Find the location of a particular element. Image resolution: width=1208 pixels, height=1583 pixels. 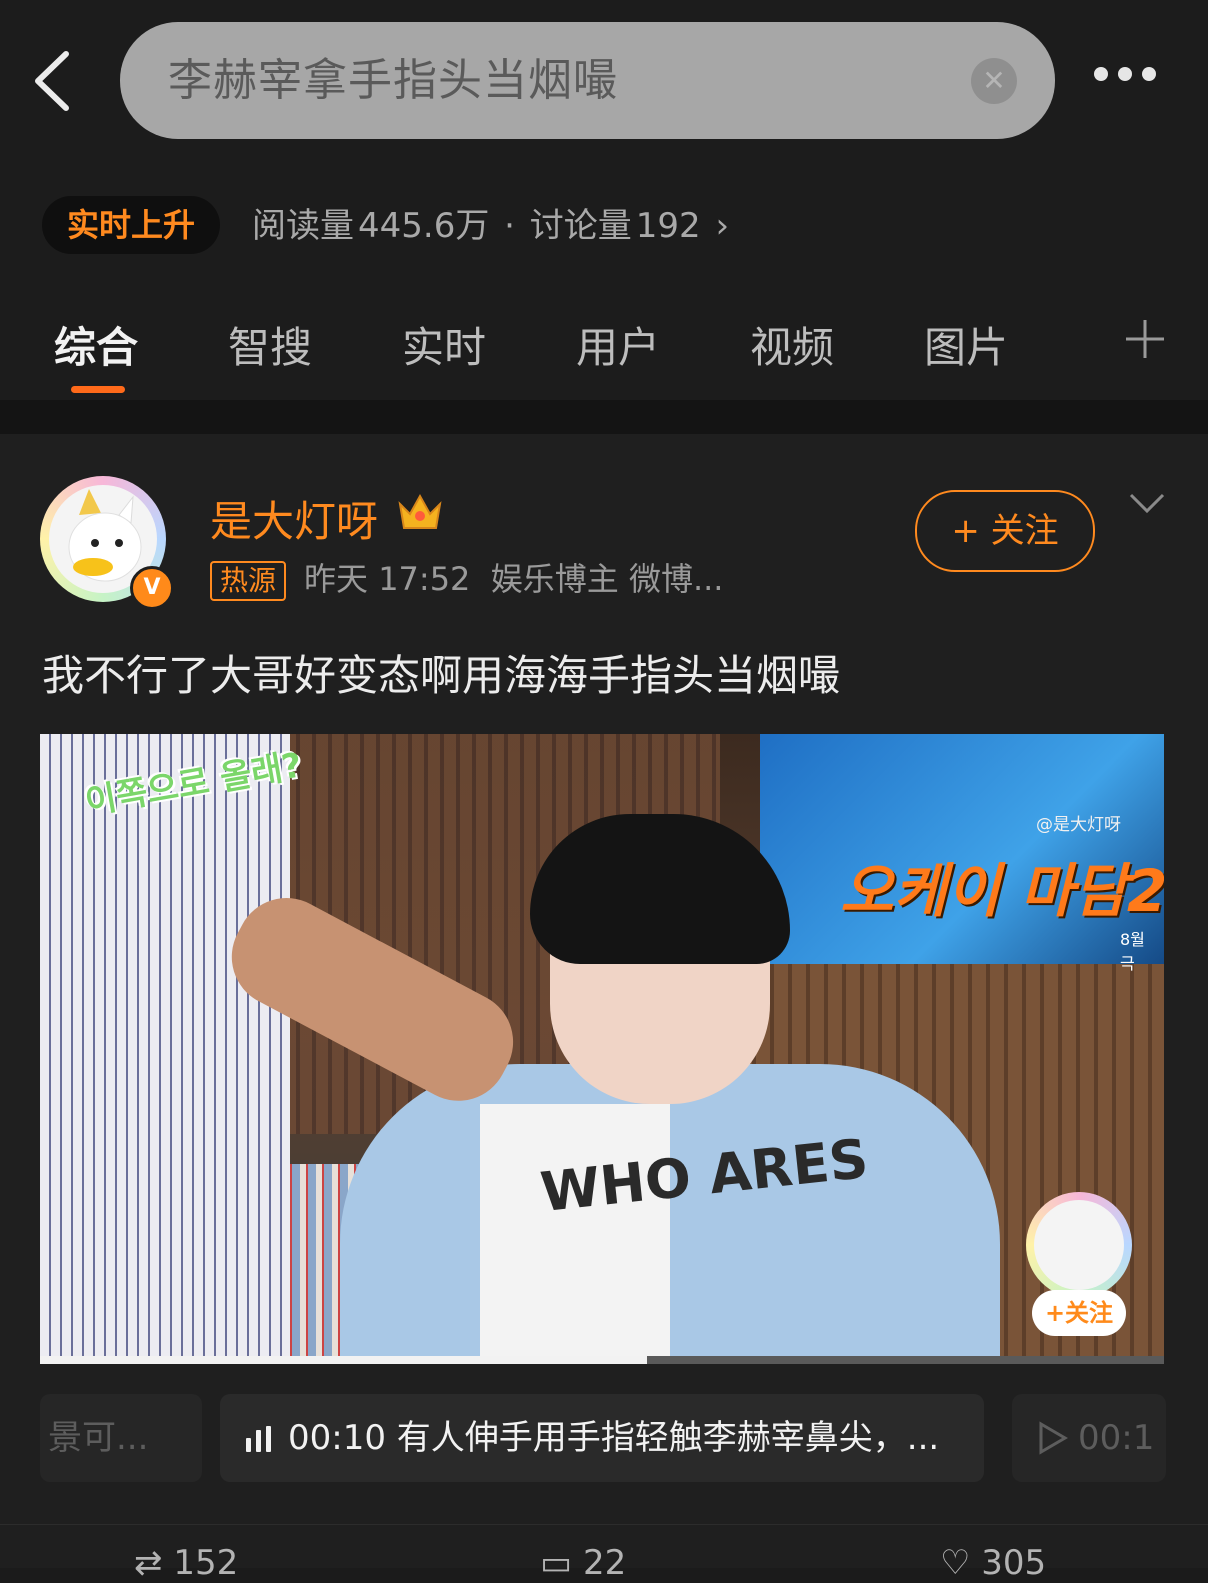

video-chapters: 景可... 00:10 有人伸手用手指轻触李赫宰鼻尖，... 00:1 is located at coordinates (604, 1440).